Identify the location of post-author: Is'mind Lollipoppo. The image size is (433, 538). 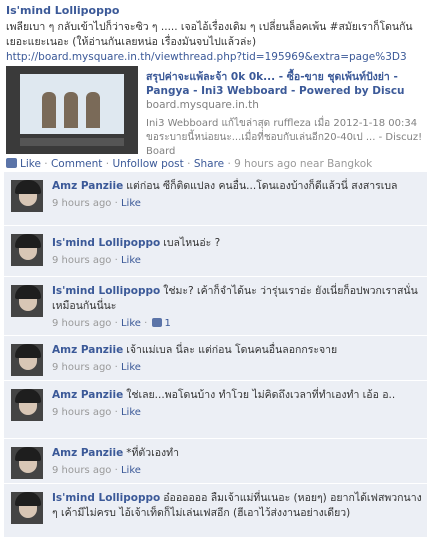
(218, 10).